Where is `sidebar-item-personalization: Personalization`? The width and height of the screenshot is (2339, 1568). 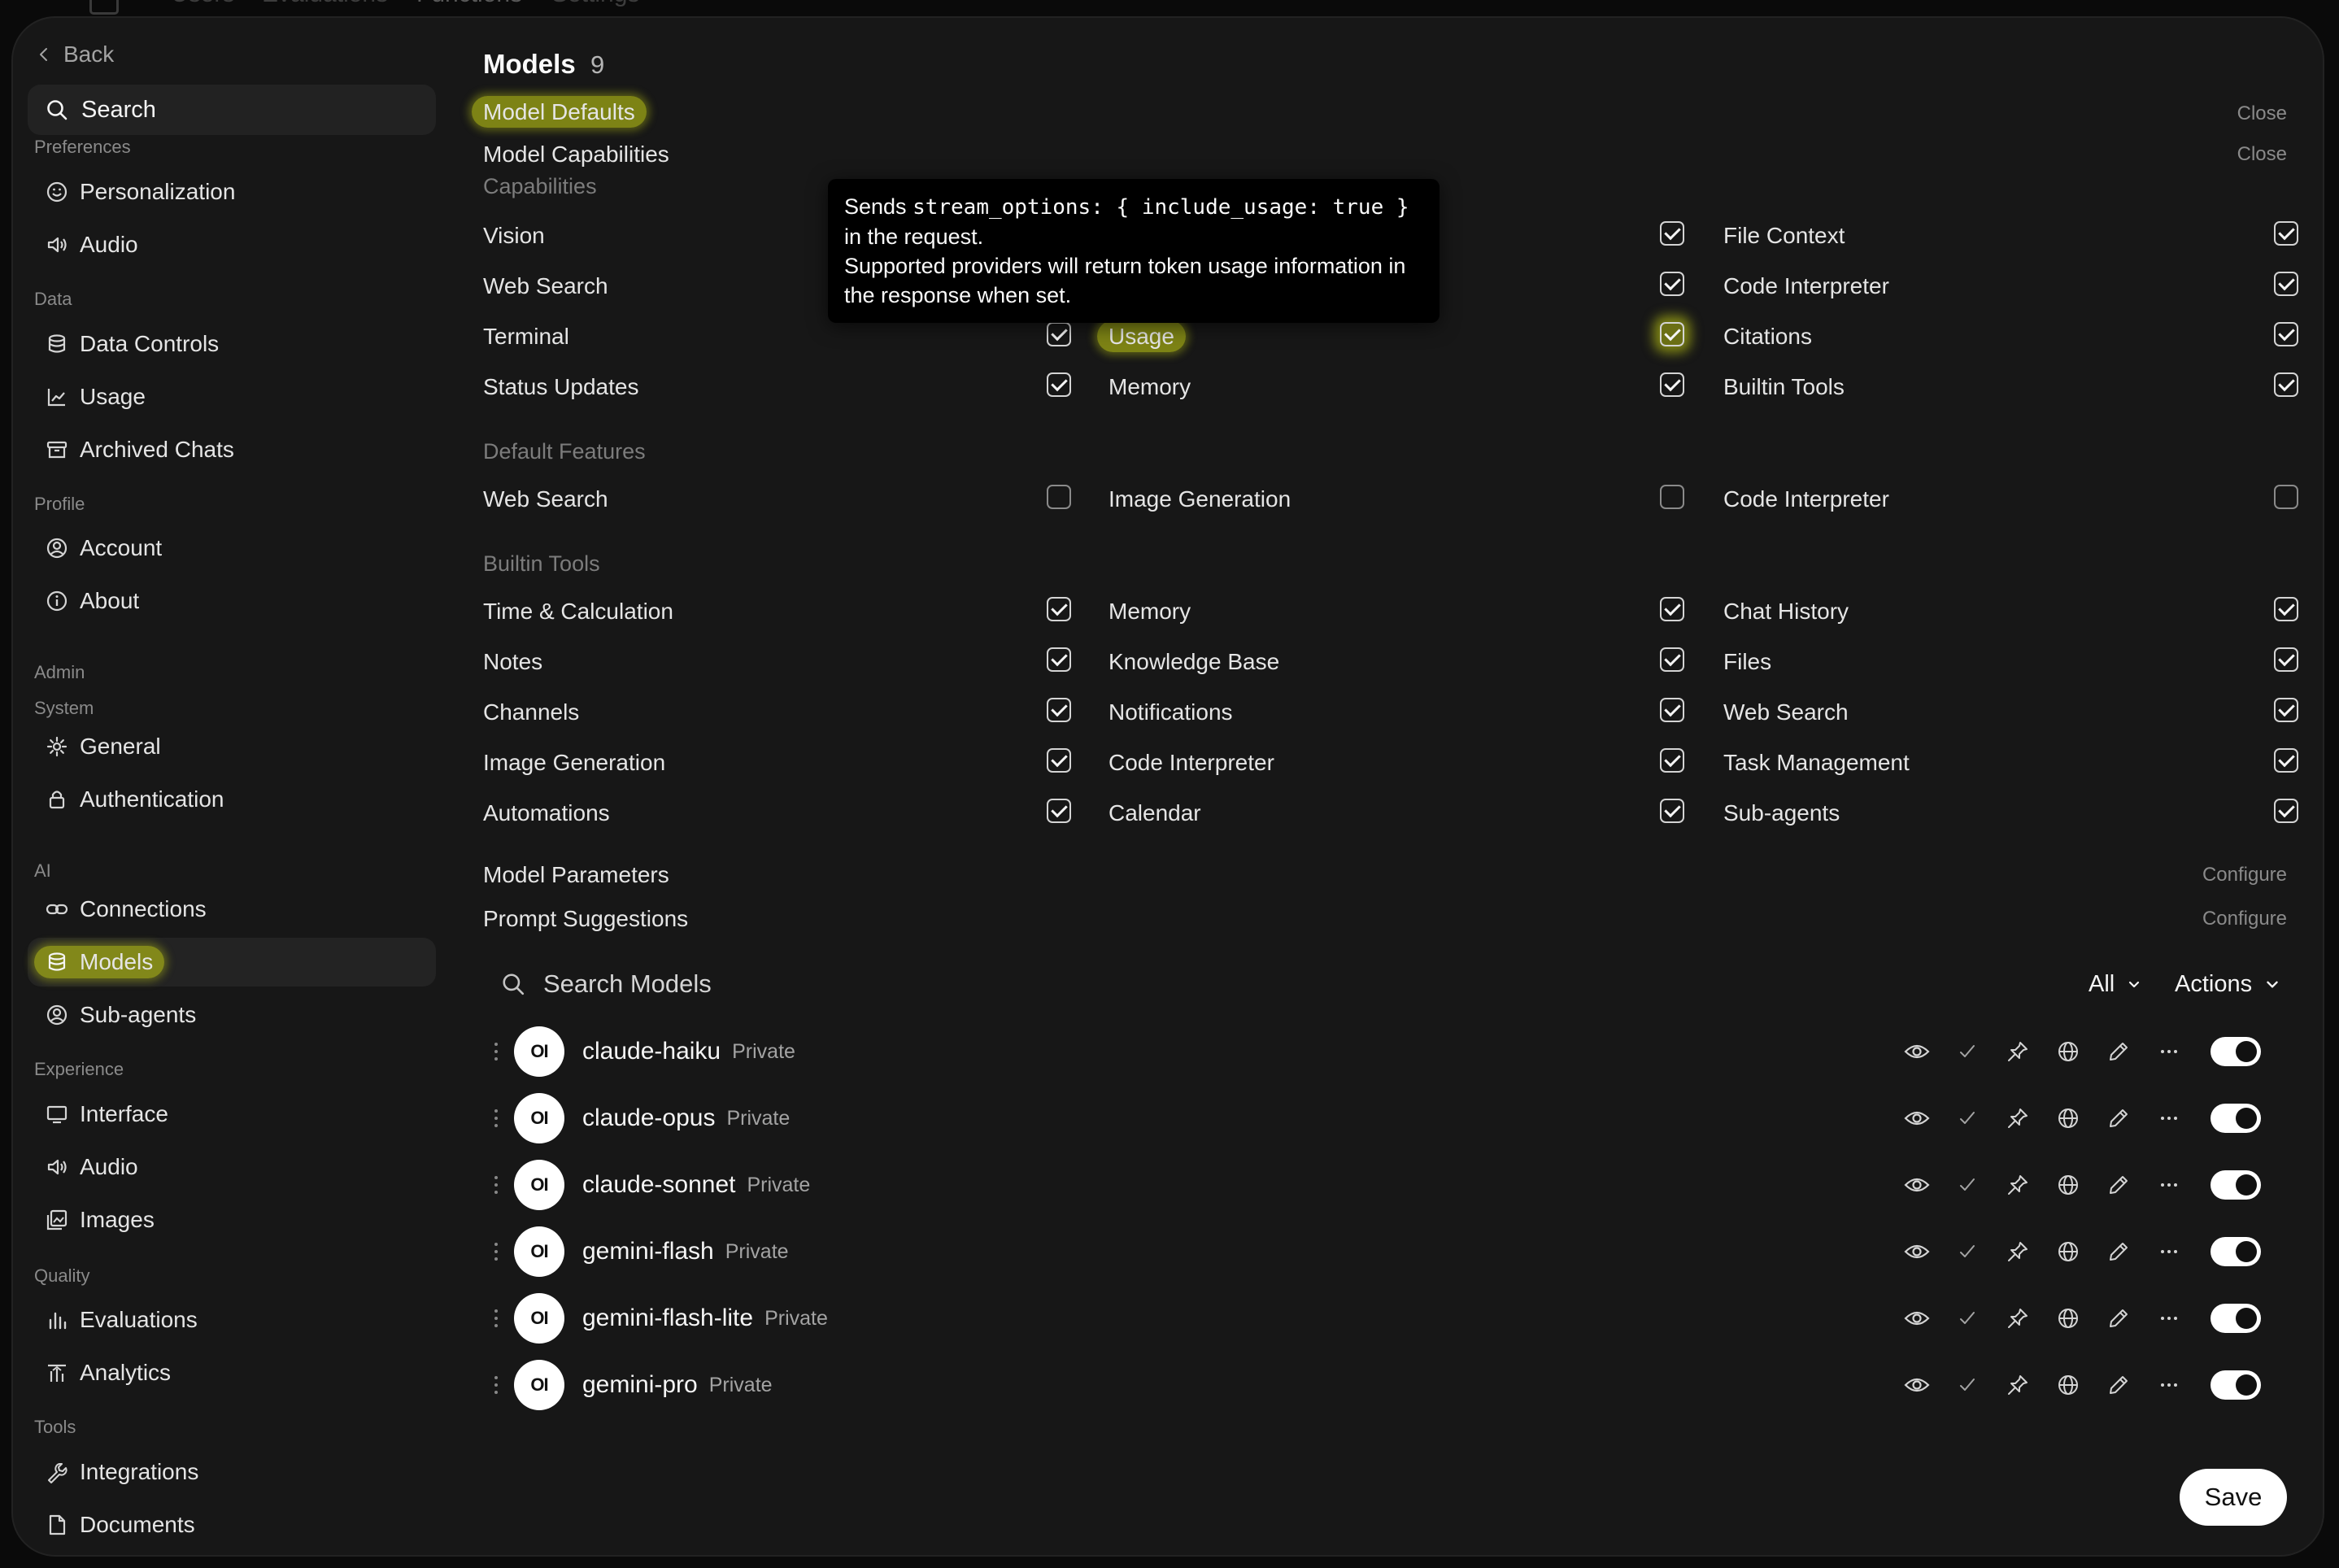 sidebar-item-personalization: Personalization is located at coordinates (232, 192).